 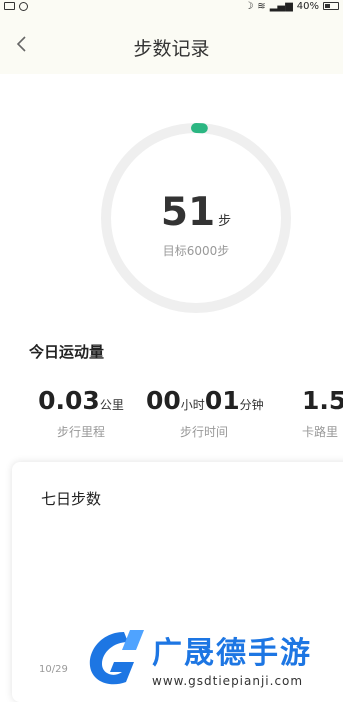 I want to click on time-hours-unit: 小时, so click(x=192, y=405).